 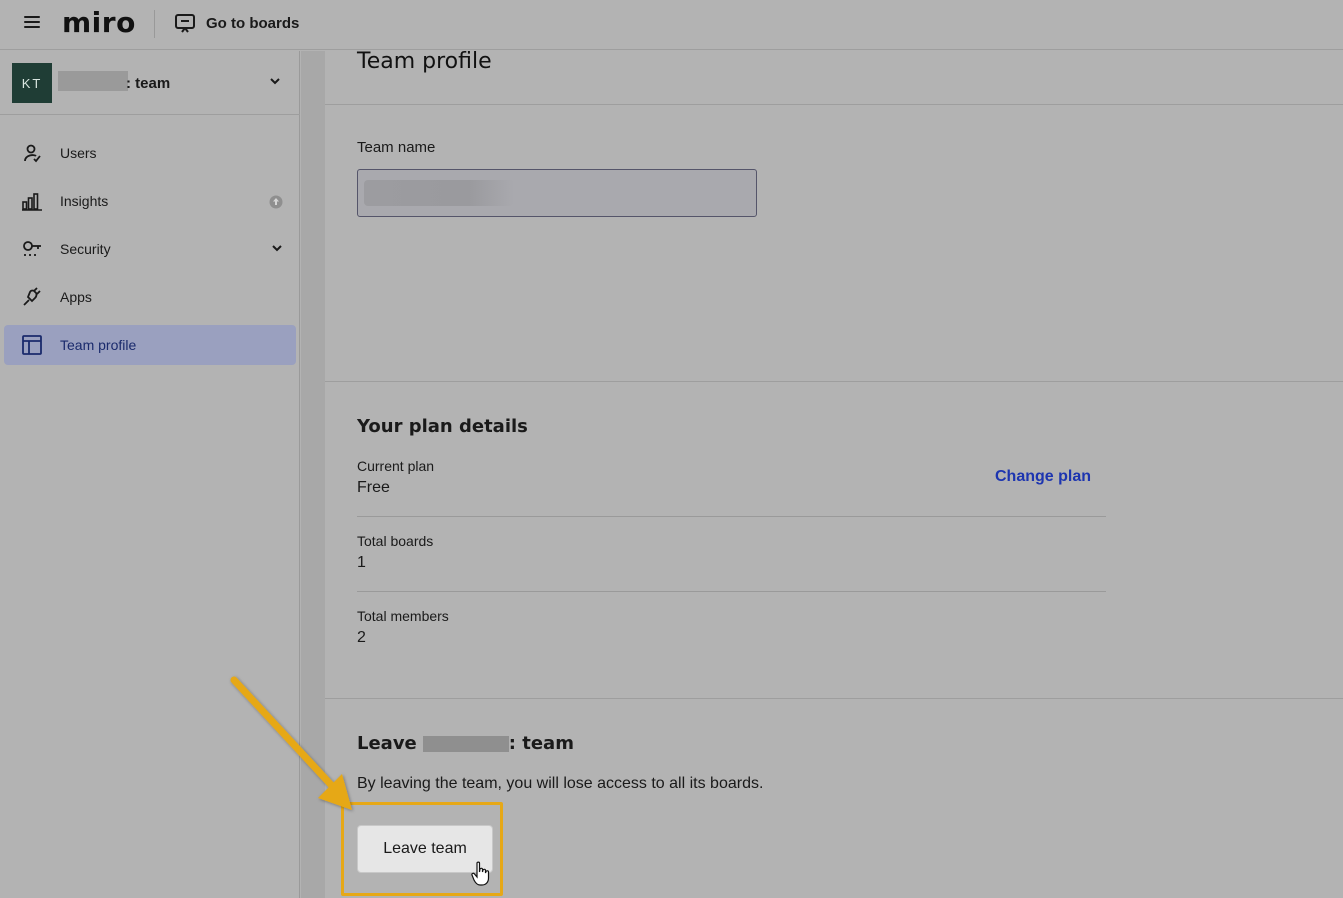 I want to click on sidebar-item-apps: Apps, so click(x=150, y=297).